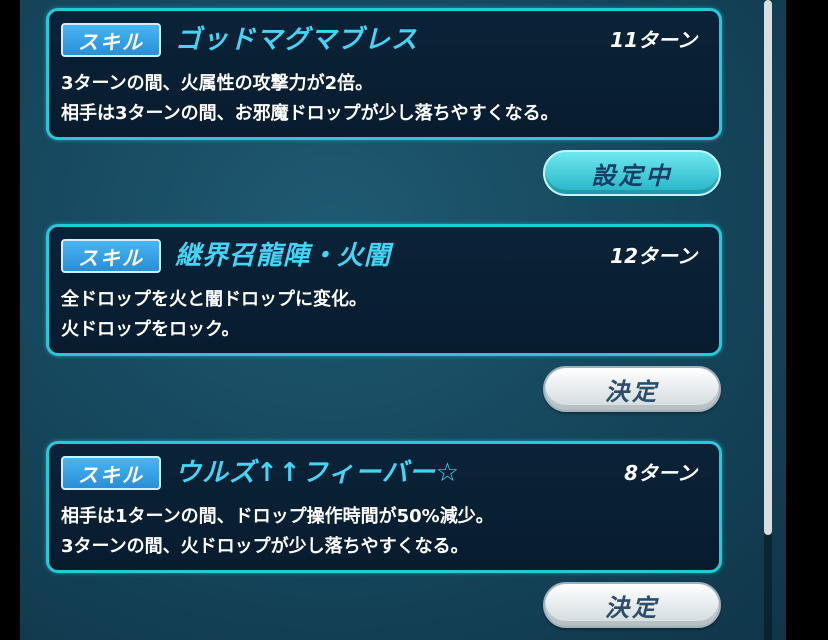 The height and width of the screenshot is (640, 828). What do you see at coordinates (283, 256) in the screenshot?
I see `skill-name: 継界召龍陣・火闇` at bounding box center [283, 256].